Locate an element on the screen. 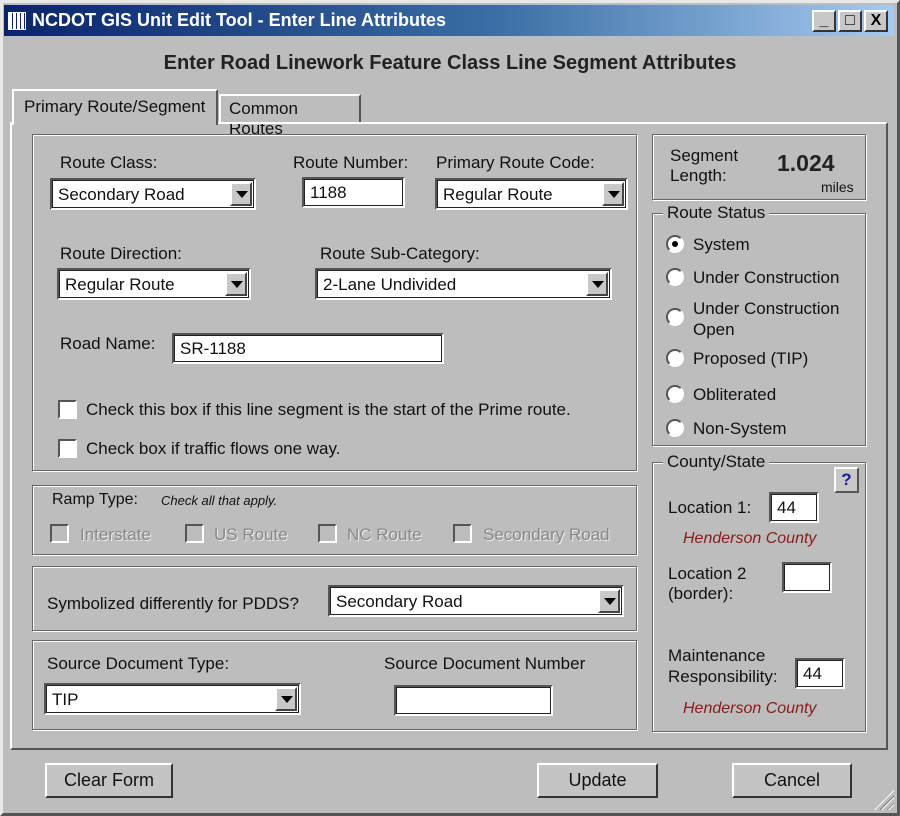 Image resolution: width=900 pixels, height=816 pixels. maintenance-label: Maintenance is located at coordinates (717, 655).